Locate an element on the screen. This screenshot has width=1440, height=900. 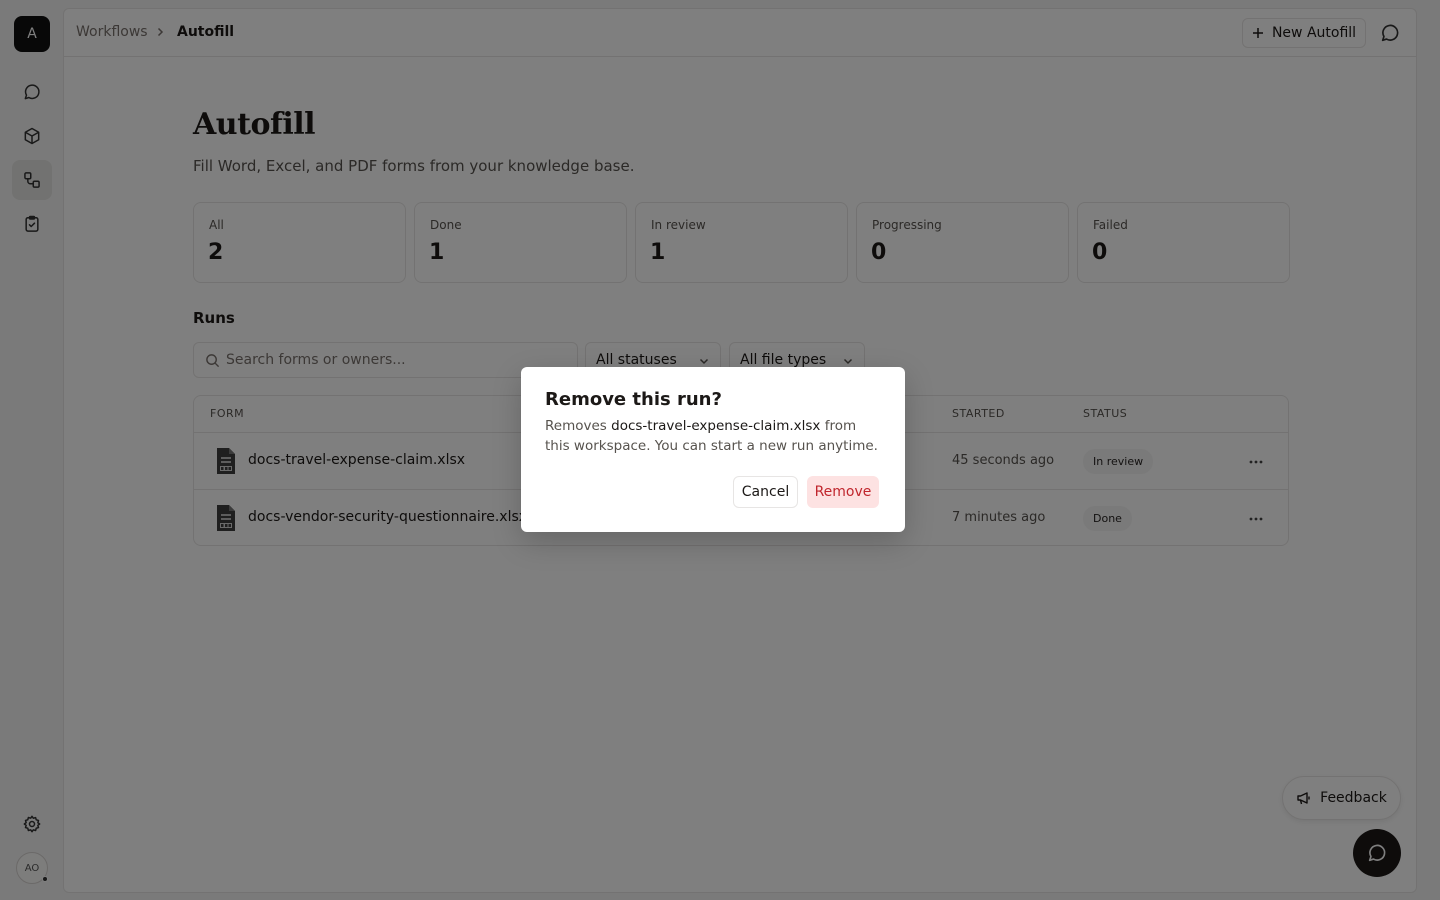
dialog-file-name: docs-travel-expense-claim.xlsx is located at coordinates (716, 426).